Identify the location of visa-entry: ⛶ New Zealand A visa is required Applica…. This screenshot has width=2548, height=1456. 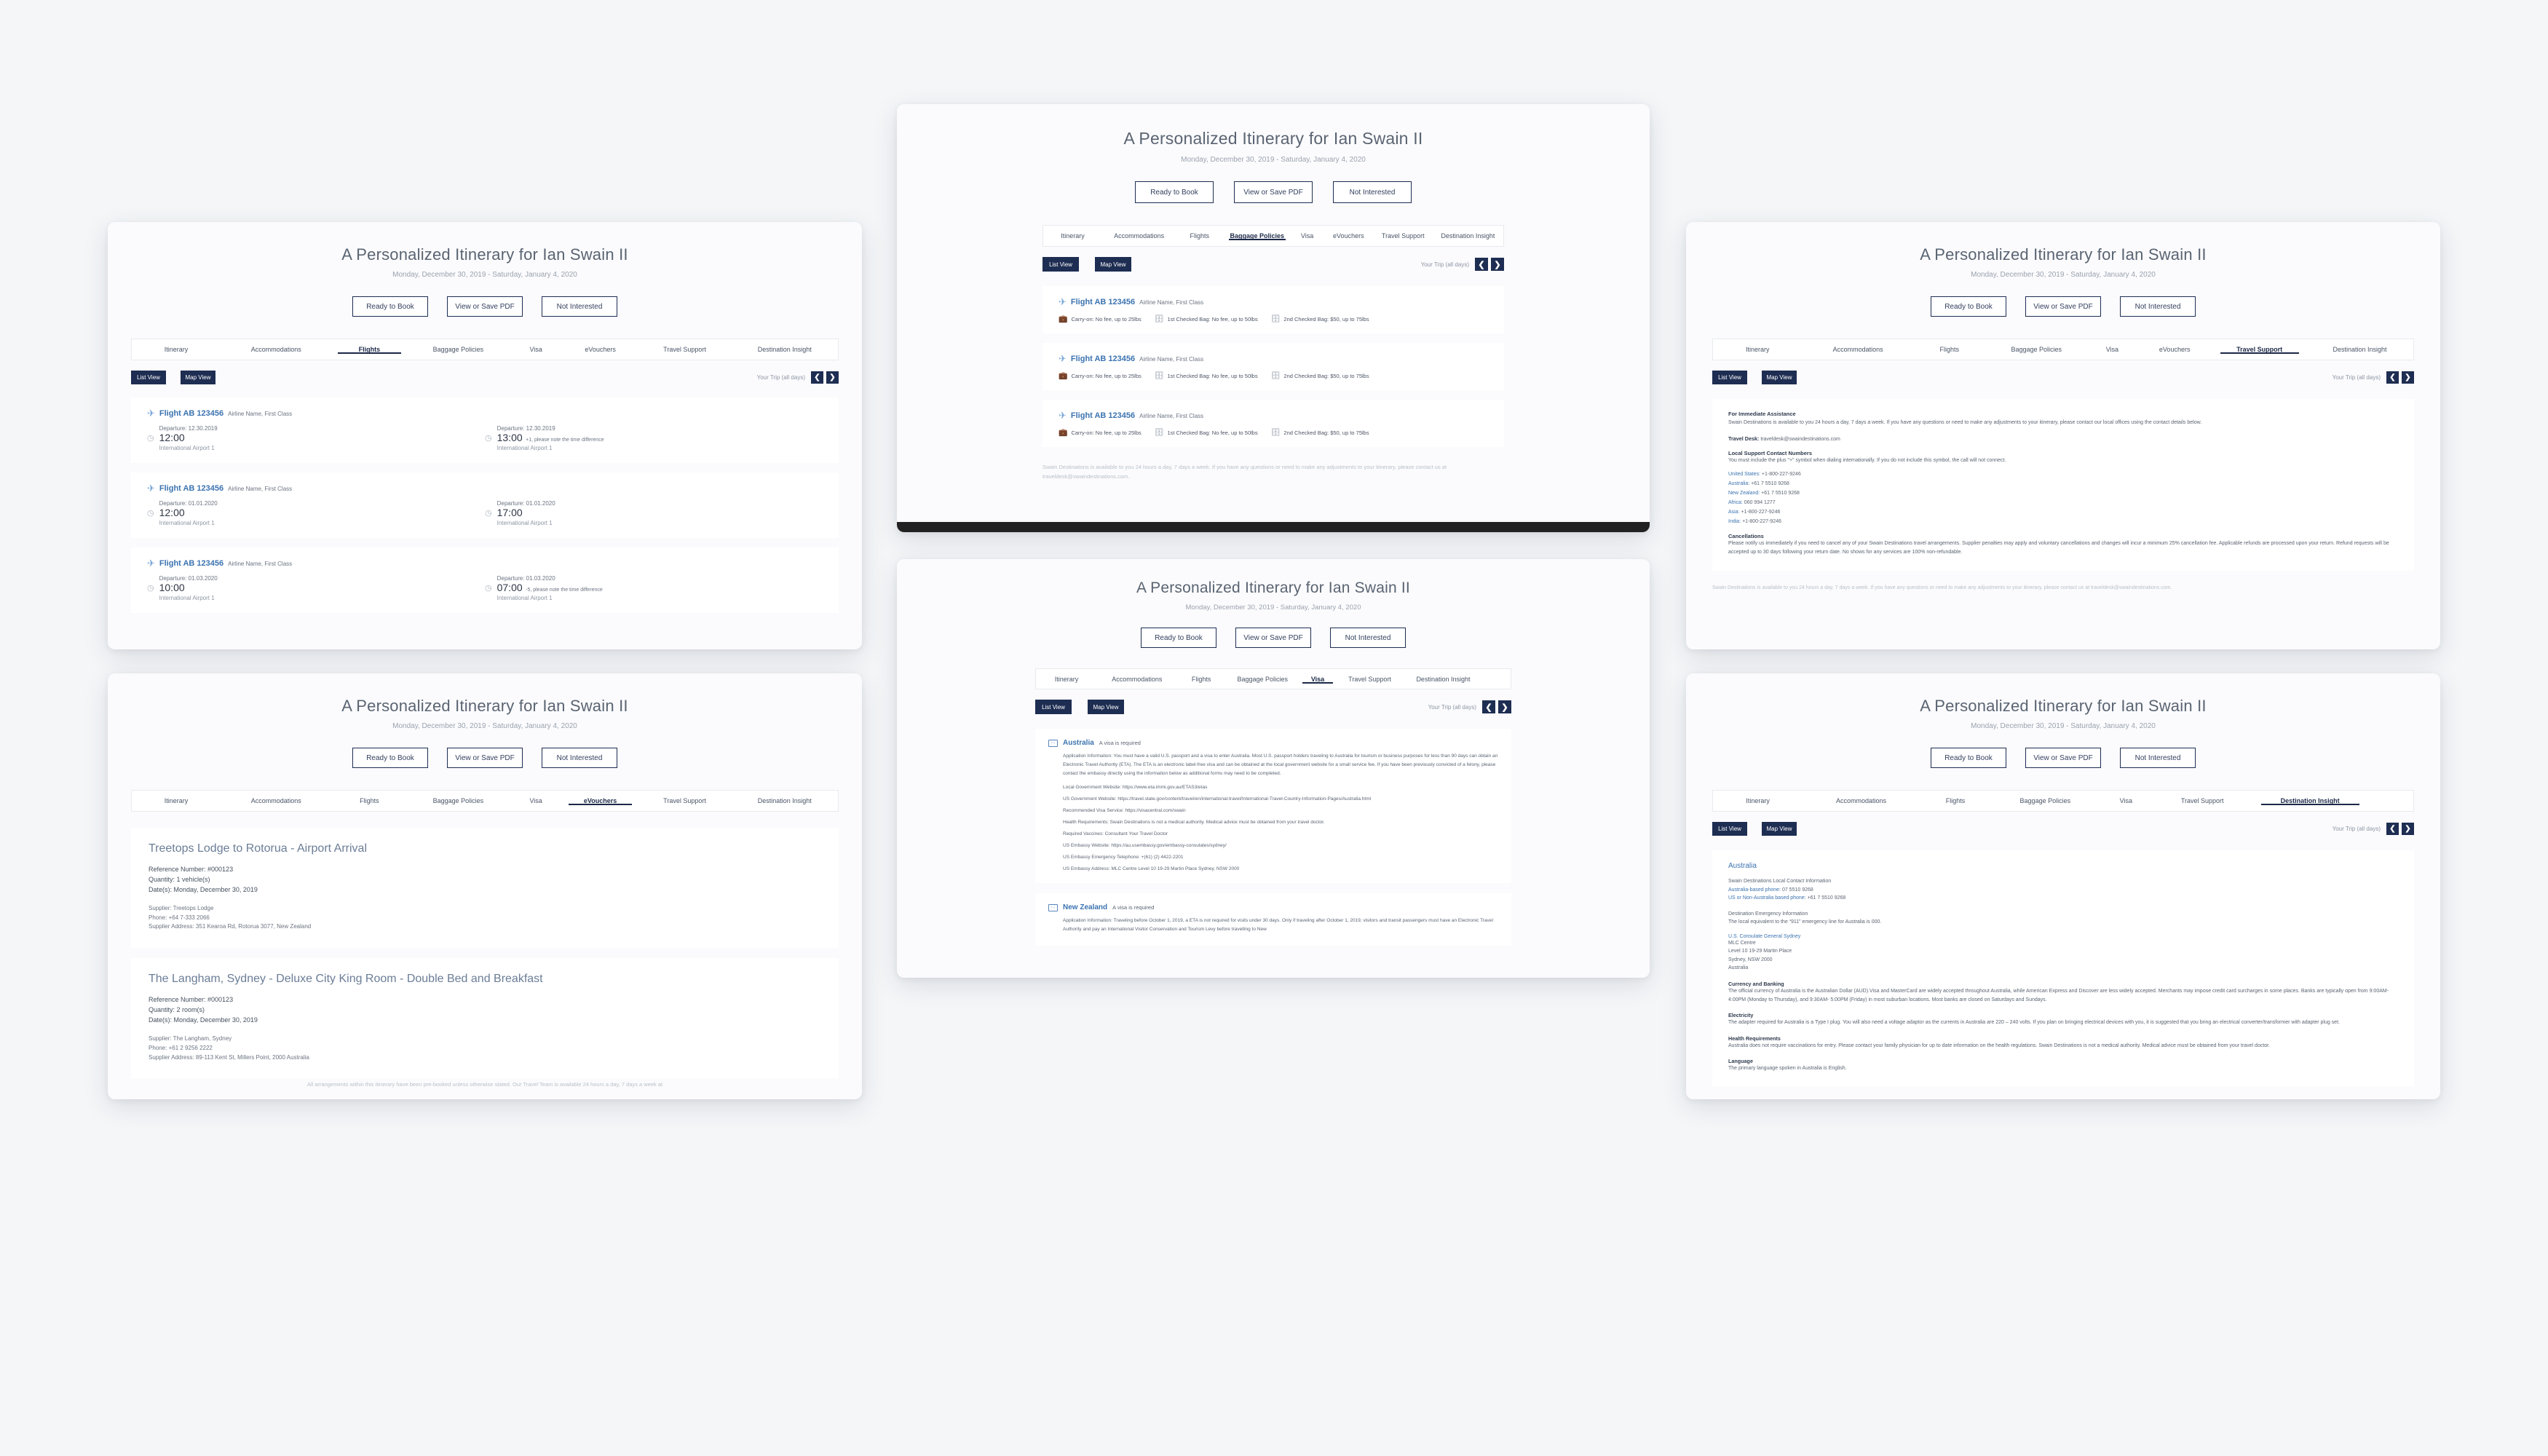
(1273, 919).